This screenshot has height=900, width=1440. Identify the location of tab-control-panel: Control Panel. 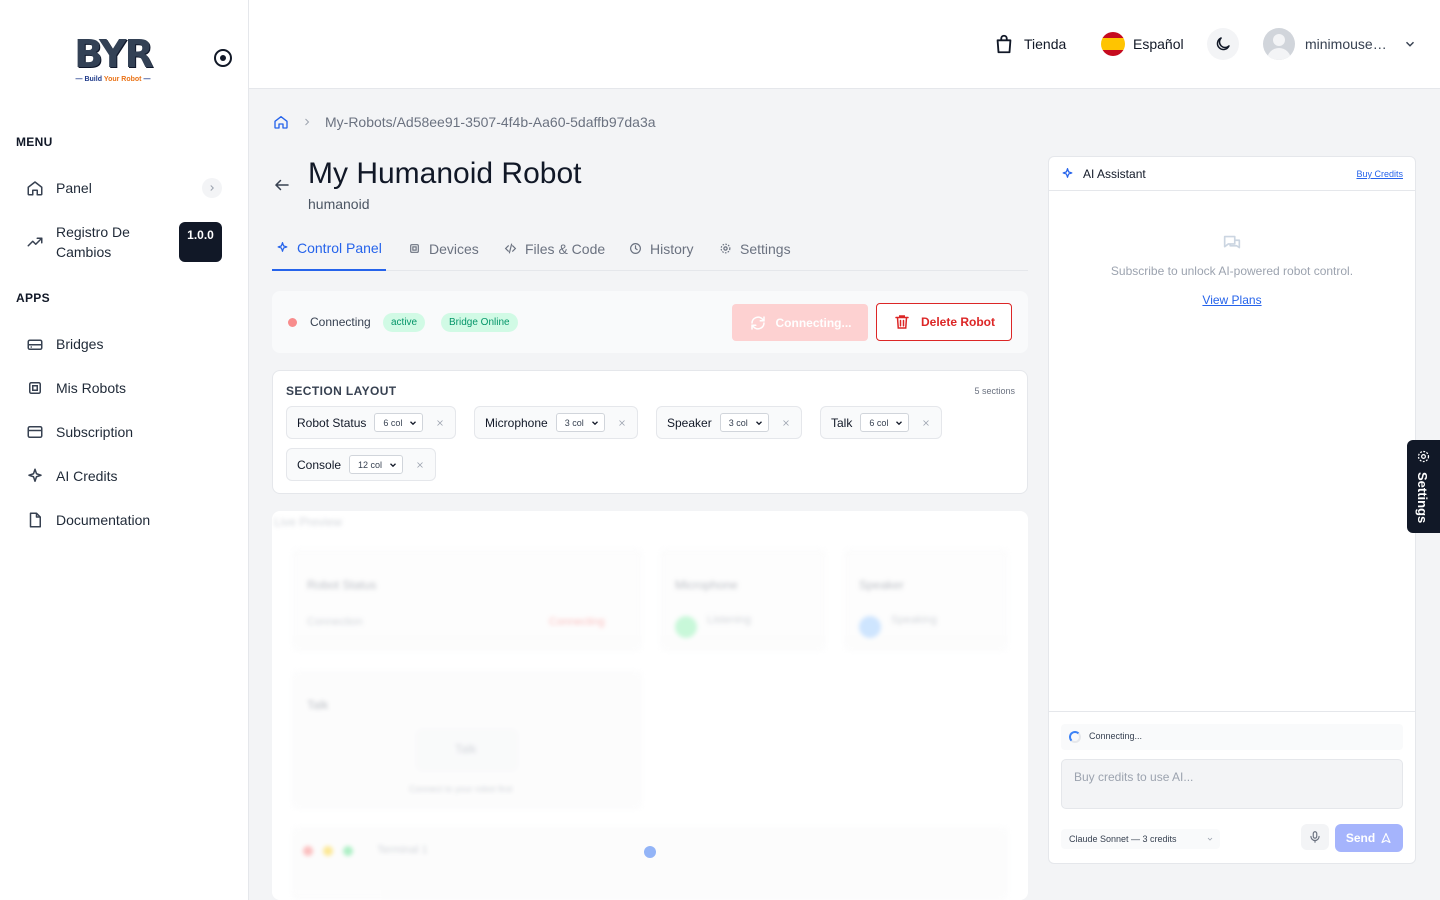
(329, 248).